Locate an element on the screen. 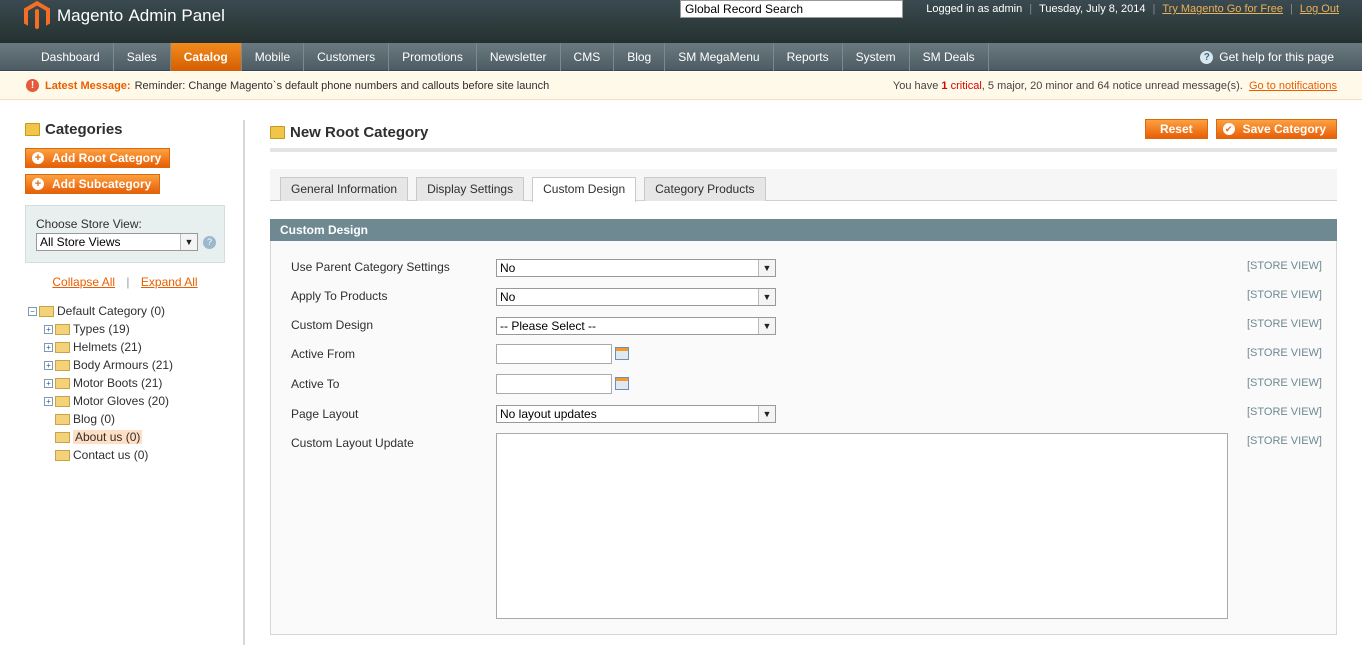 This screenshot has height=645, width=1362. tab-display-settings: Display Settings is located at coordinates (470, 189).